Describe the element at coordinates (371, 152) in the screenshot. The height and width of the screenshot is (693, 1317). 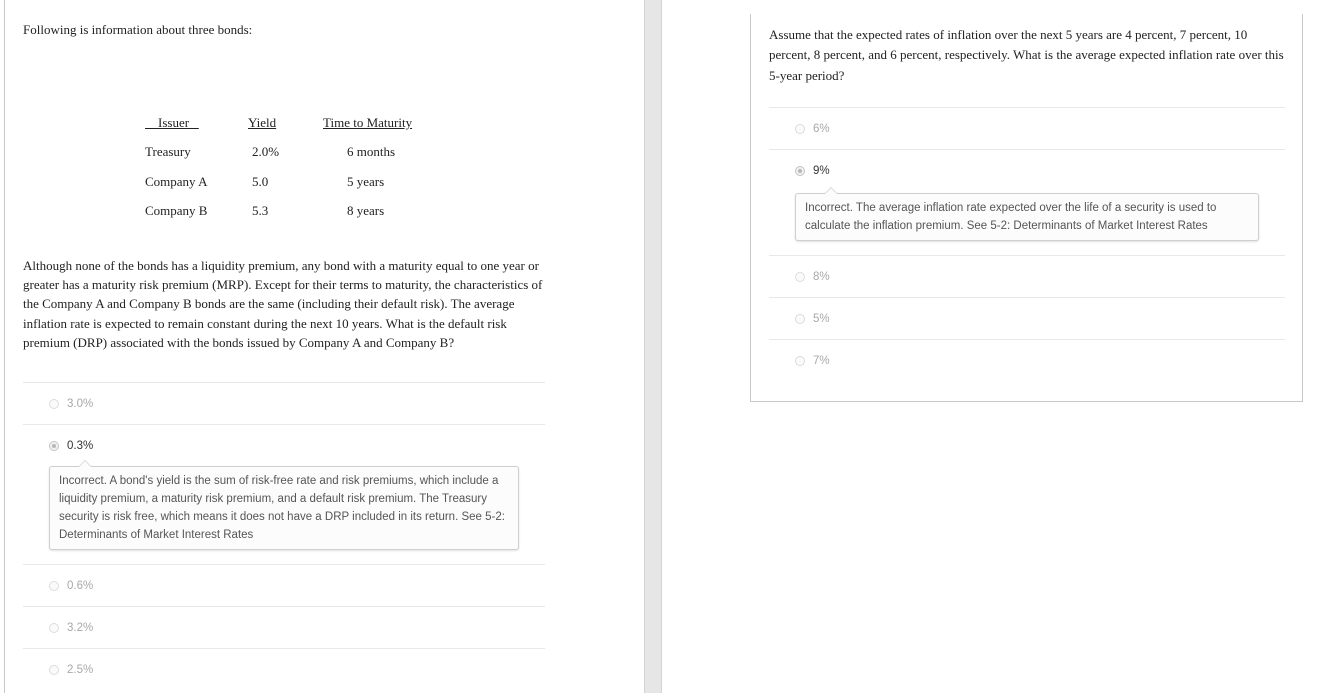
I see `cell-maturity: 6 months` at that location.